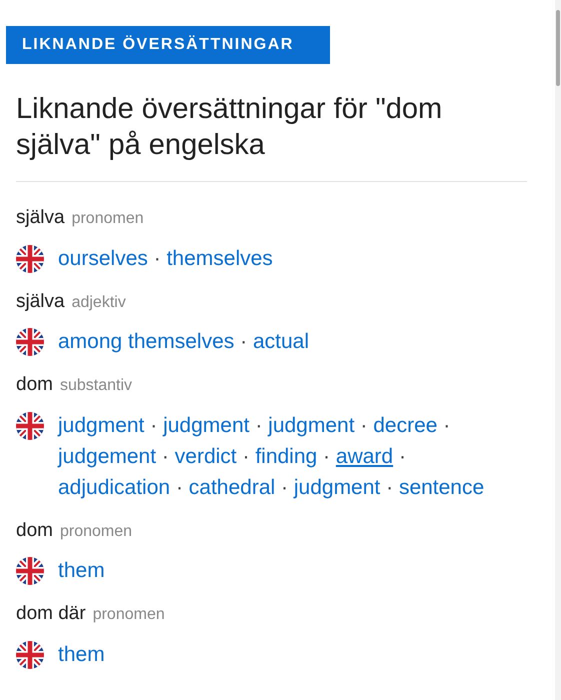 The height and width of the screenshot is (700, 561). I want to click on translation-link: verdict, so click(205, 456).